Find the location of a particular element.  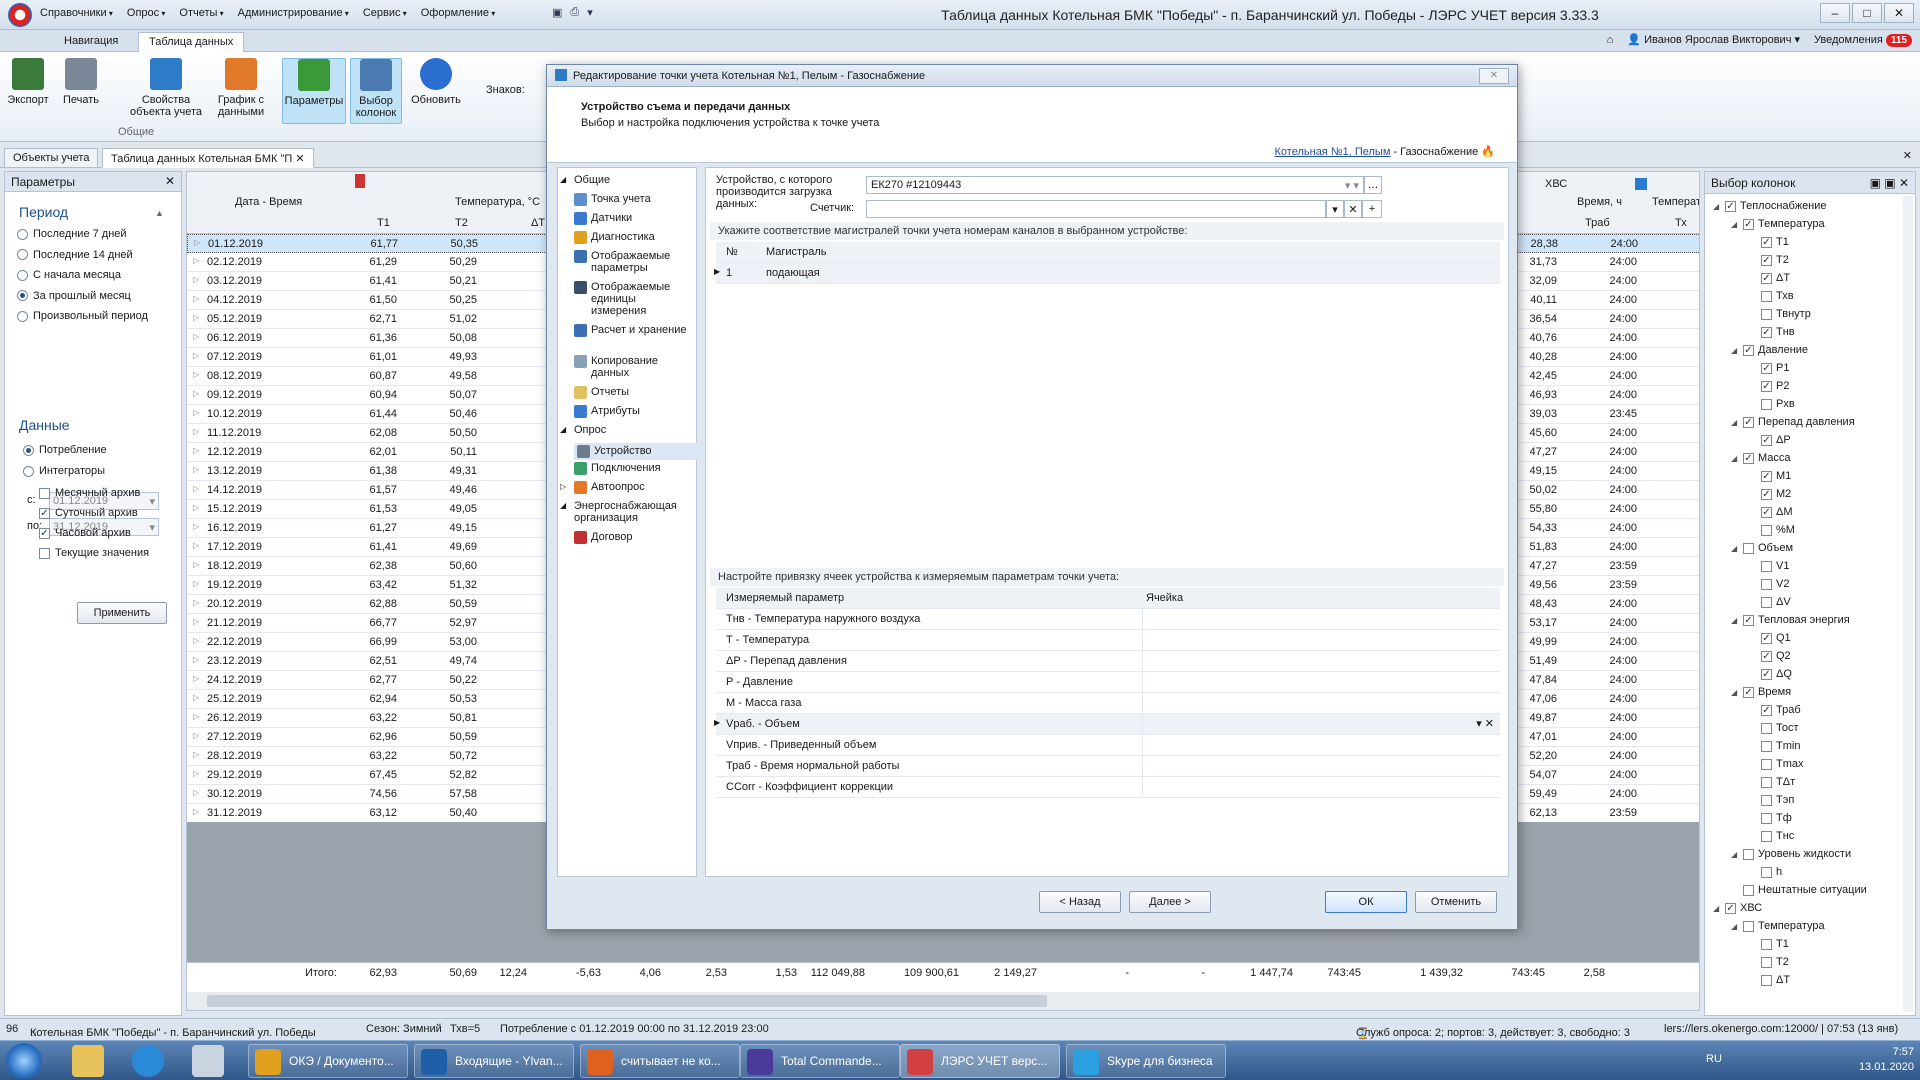

column-tree-node: ✓ Q1 is located at coordinates (1770, 638).